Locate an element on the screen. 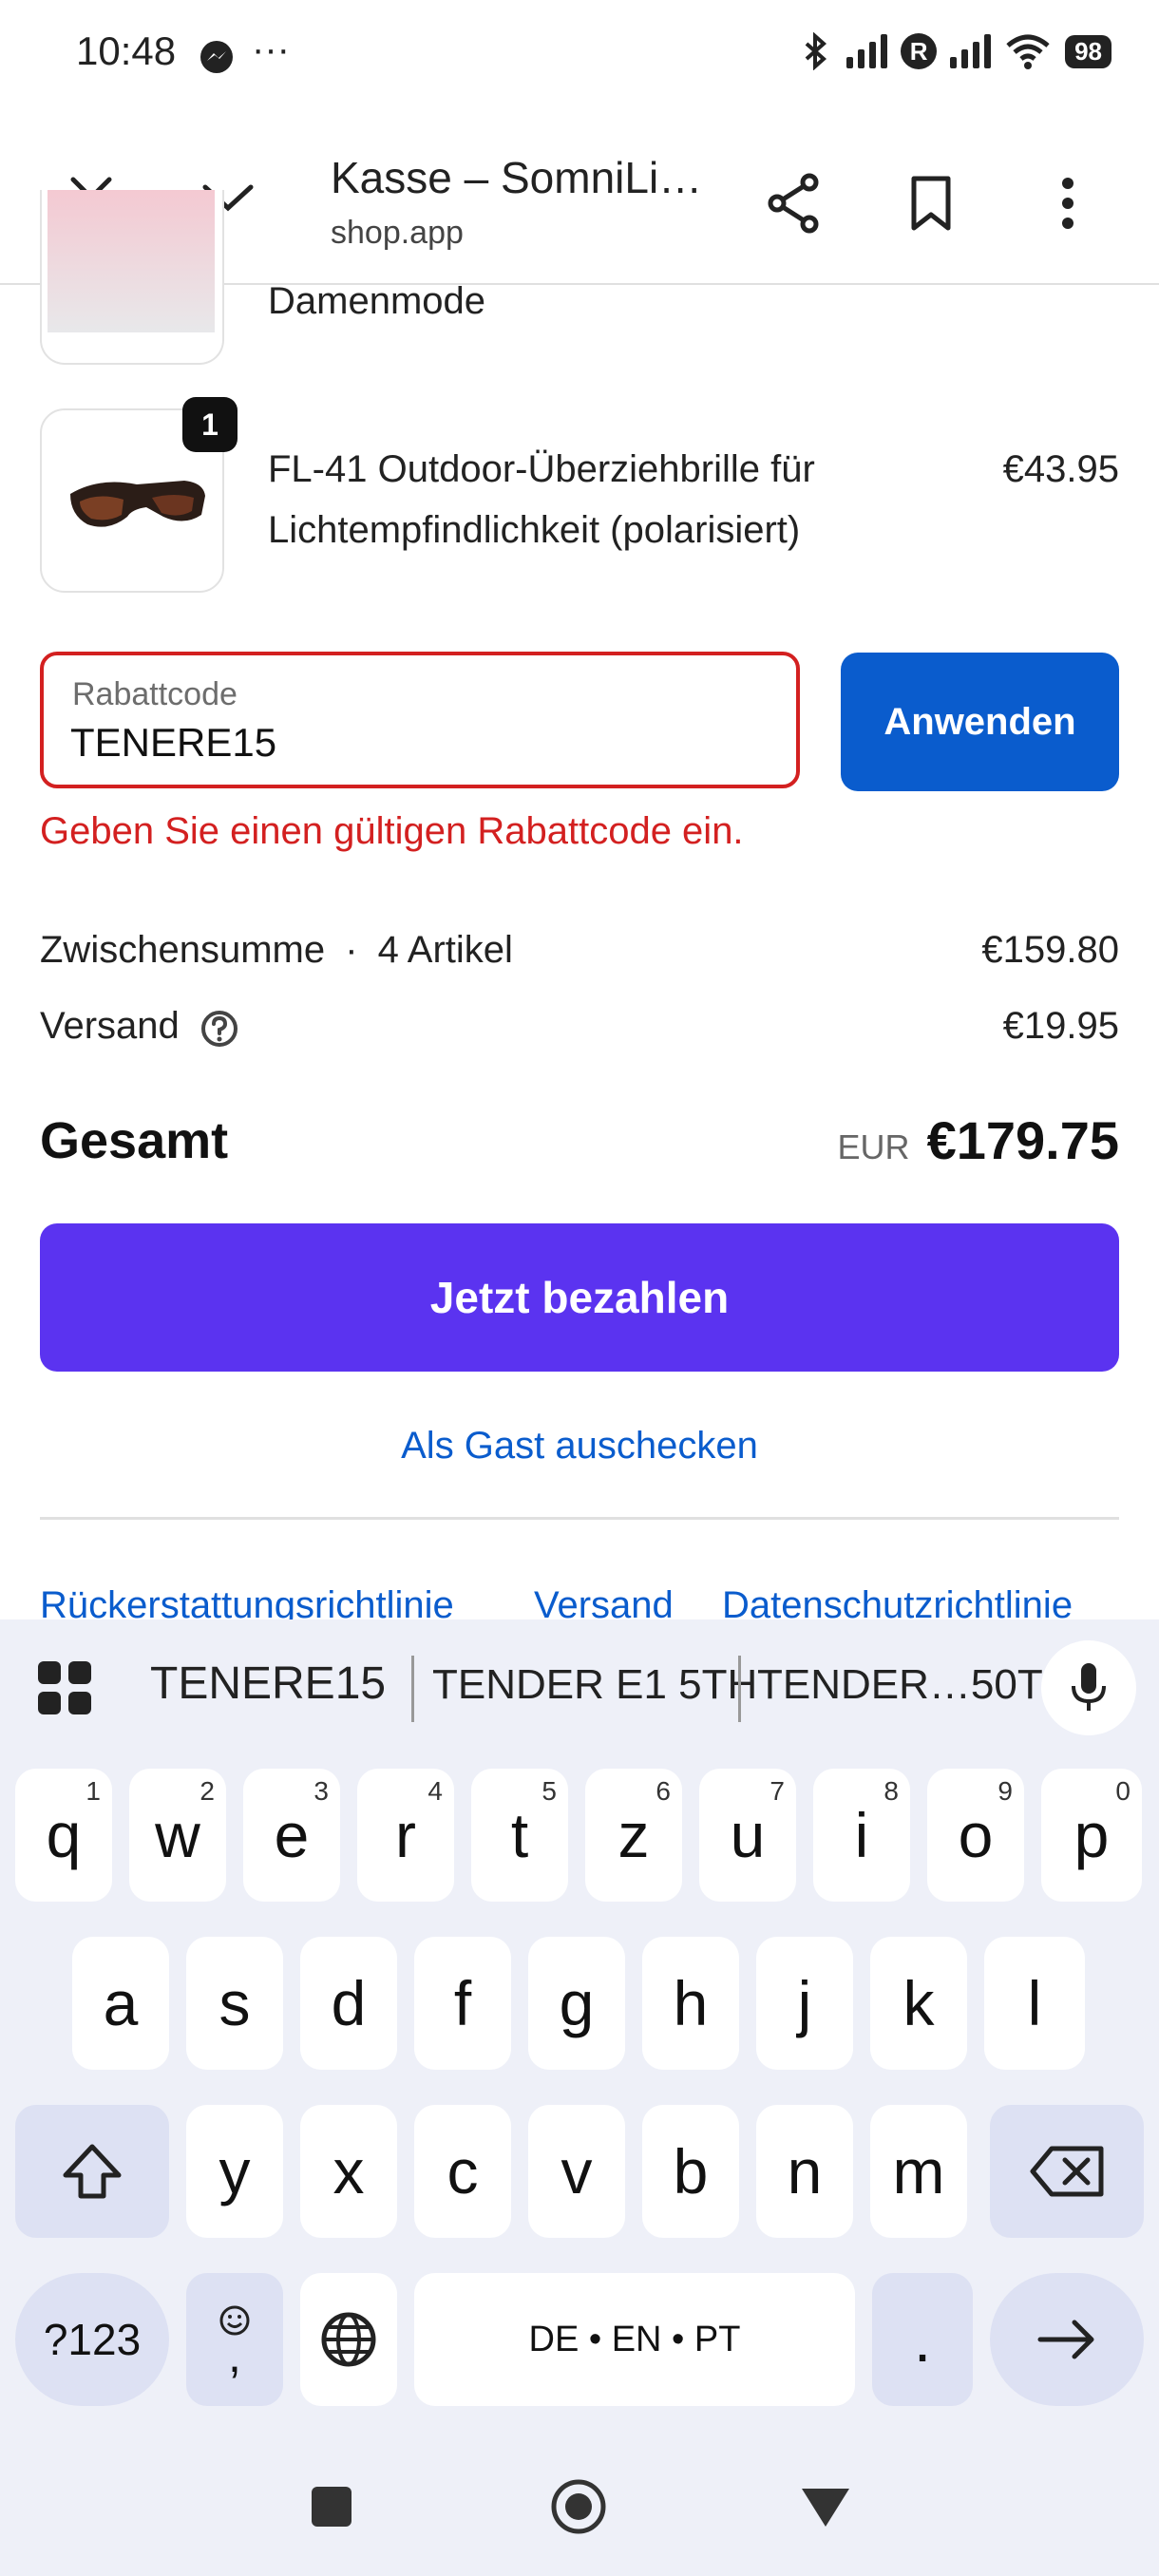 The height and width of the screenshot is (2576, 1159). key-q: q1 is located at coordinates (63, 1835).